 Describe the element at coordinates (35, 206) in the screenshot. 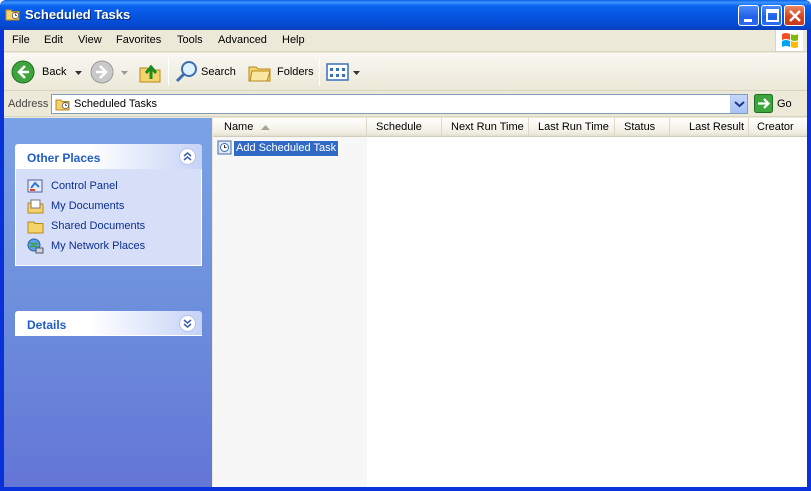

I see `my-documents-icon` at that location.